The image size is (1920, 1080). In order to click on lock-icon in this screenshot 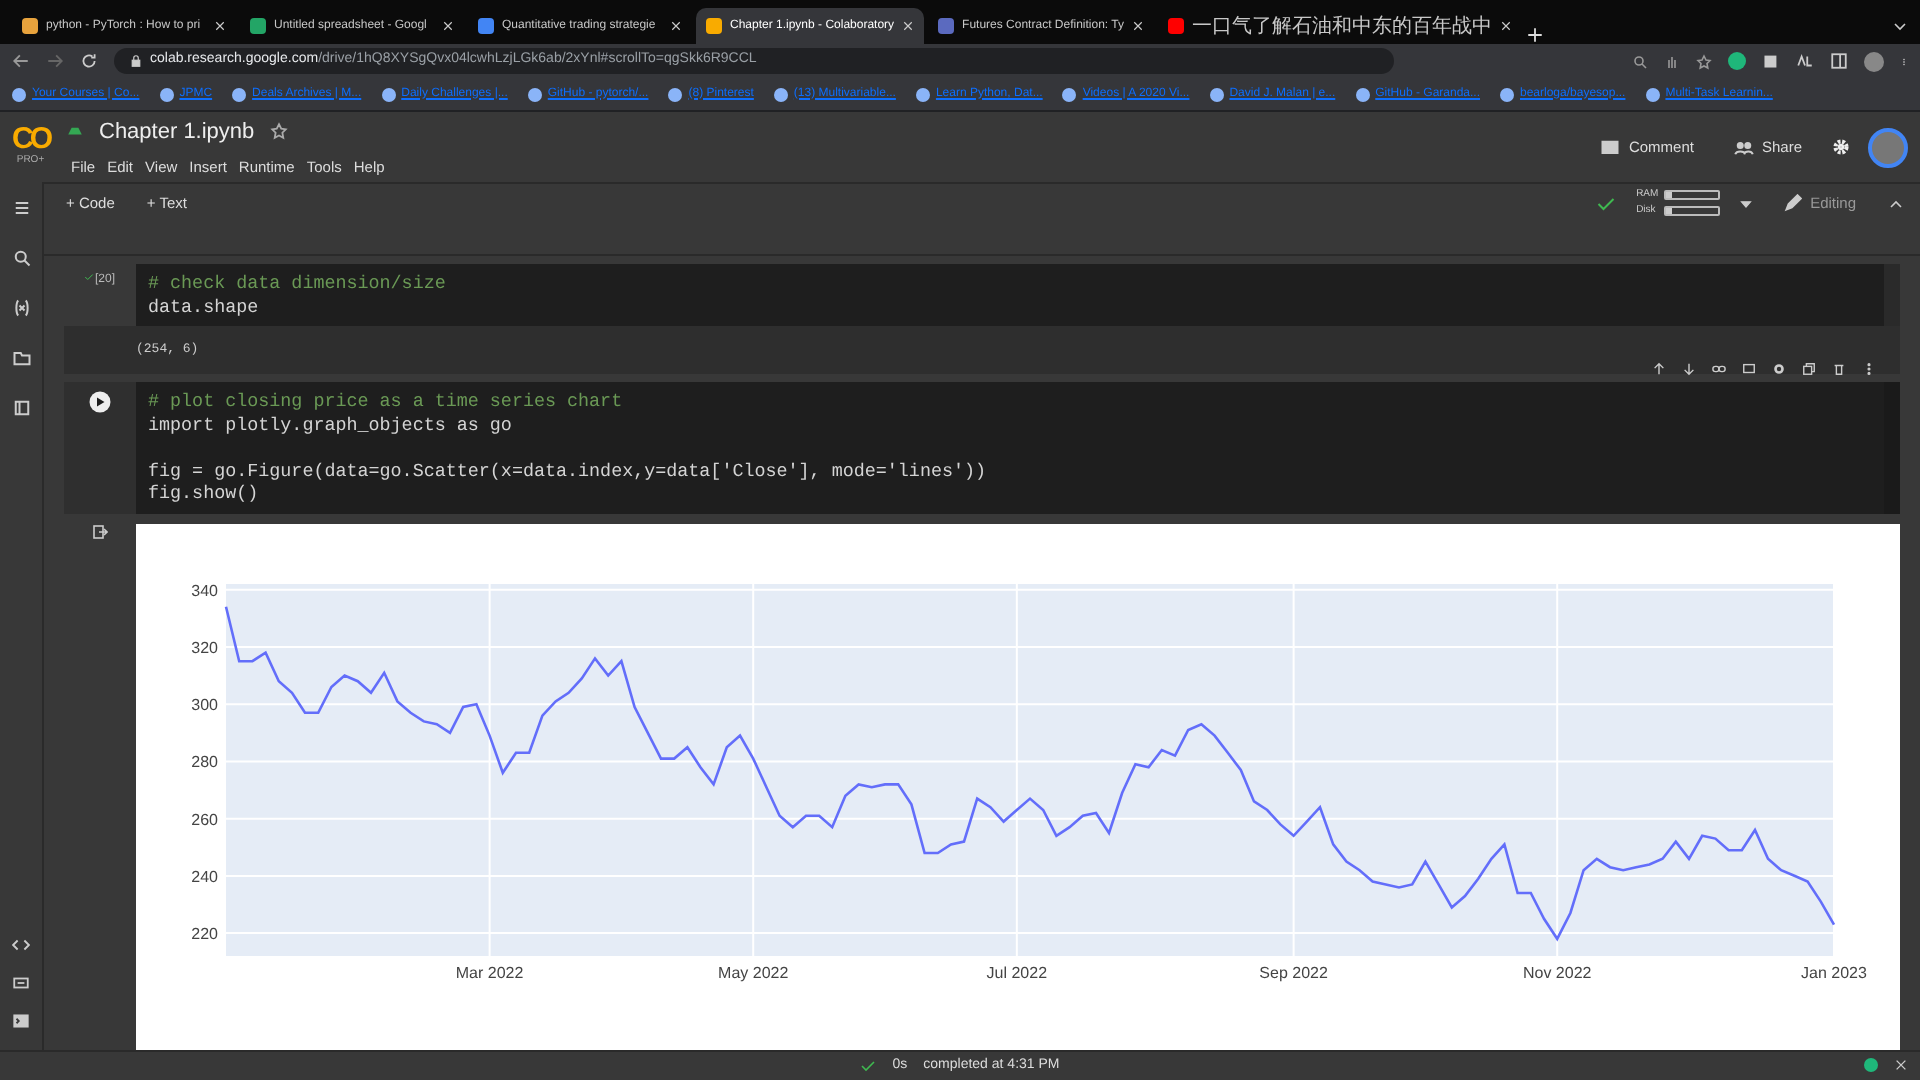, I will do `click(136, 61)`.